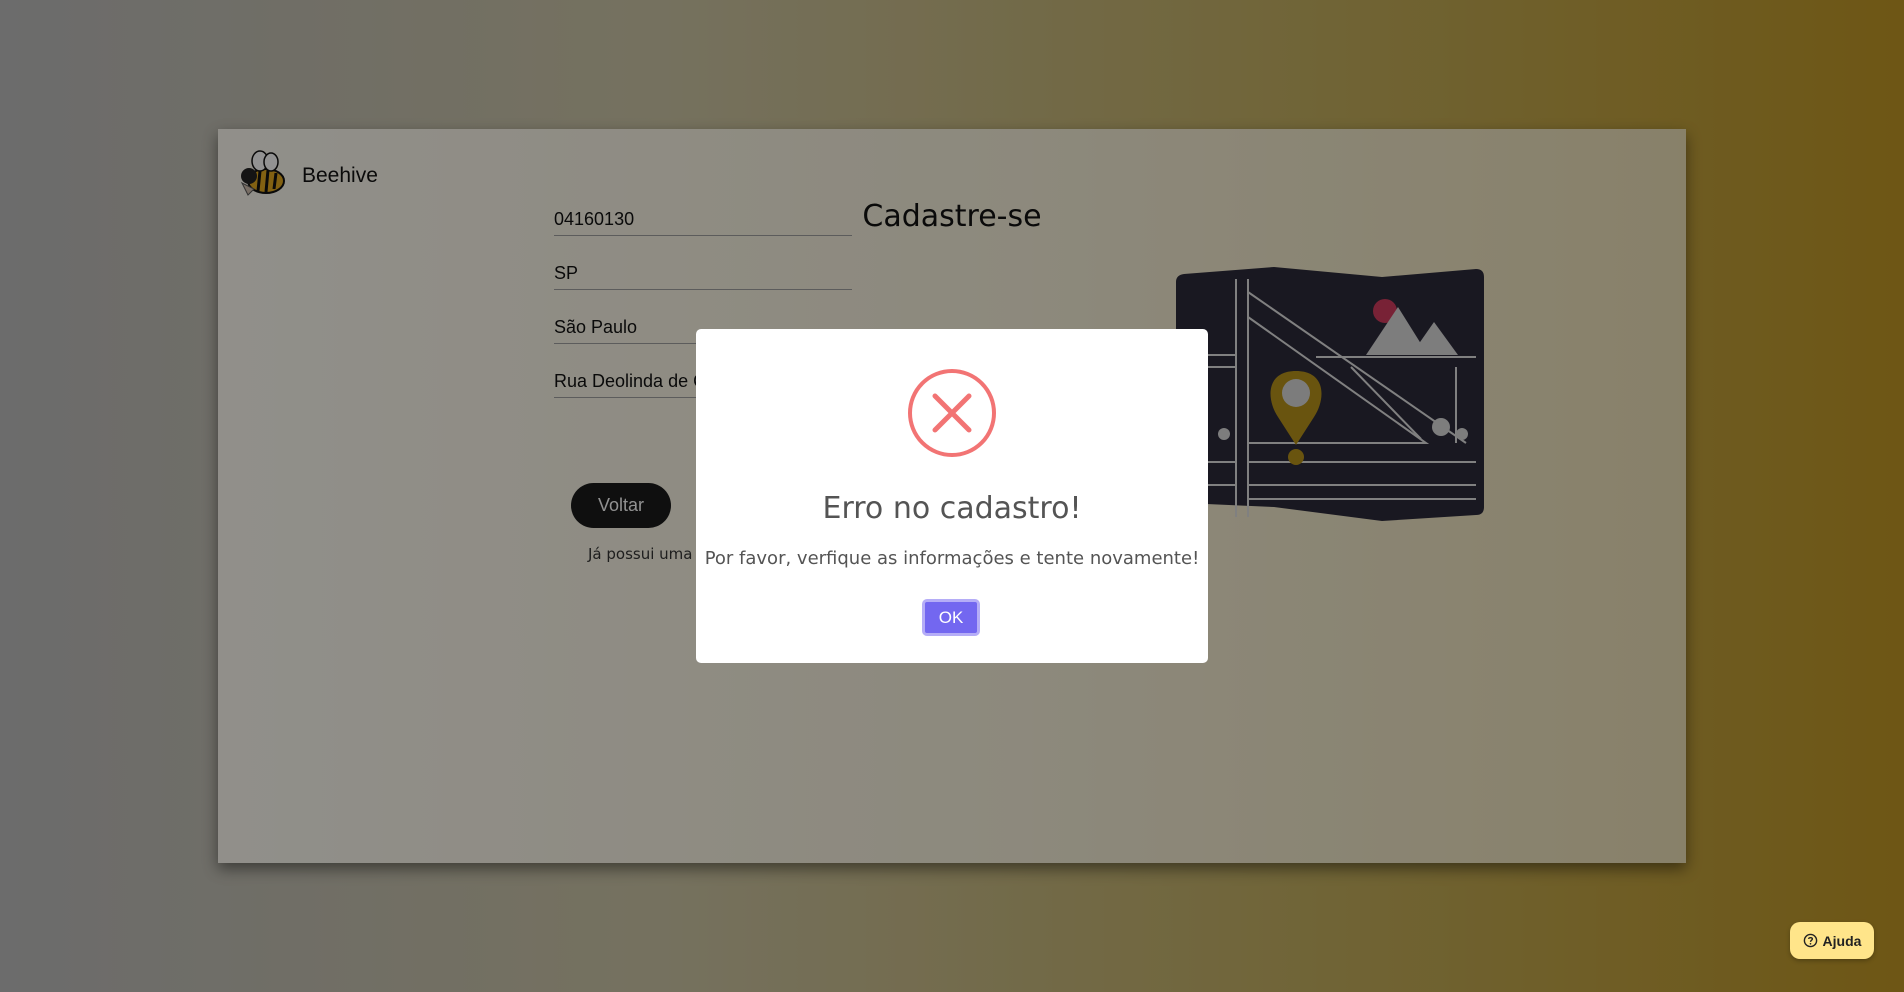 This screenshot has height=992, width=1904. What do you see at coordinates (1842, 940) in the screenshot?
I see `help-label: Ajuda` at bounding box center [1842, 940].